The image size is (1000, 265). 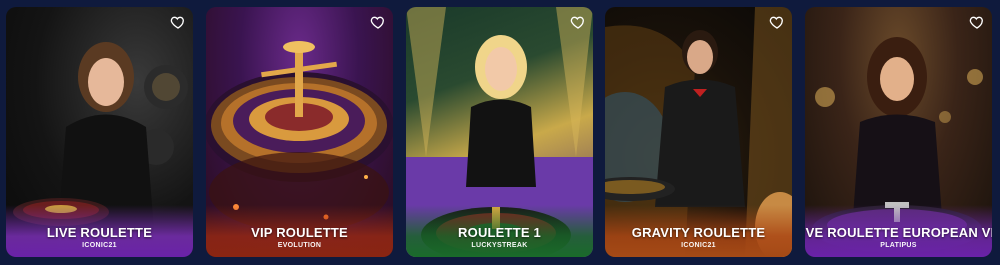 I want to click on card-caption: GRAVITY ROULETTE ICONIC21, so click(x=698, y=231).